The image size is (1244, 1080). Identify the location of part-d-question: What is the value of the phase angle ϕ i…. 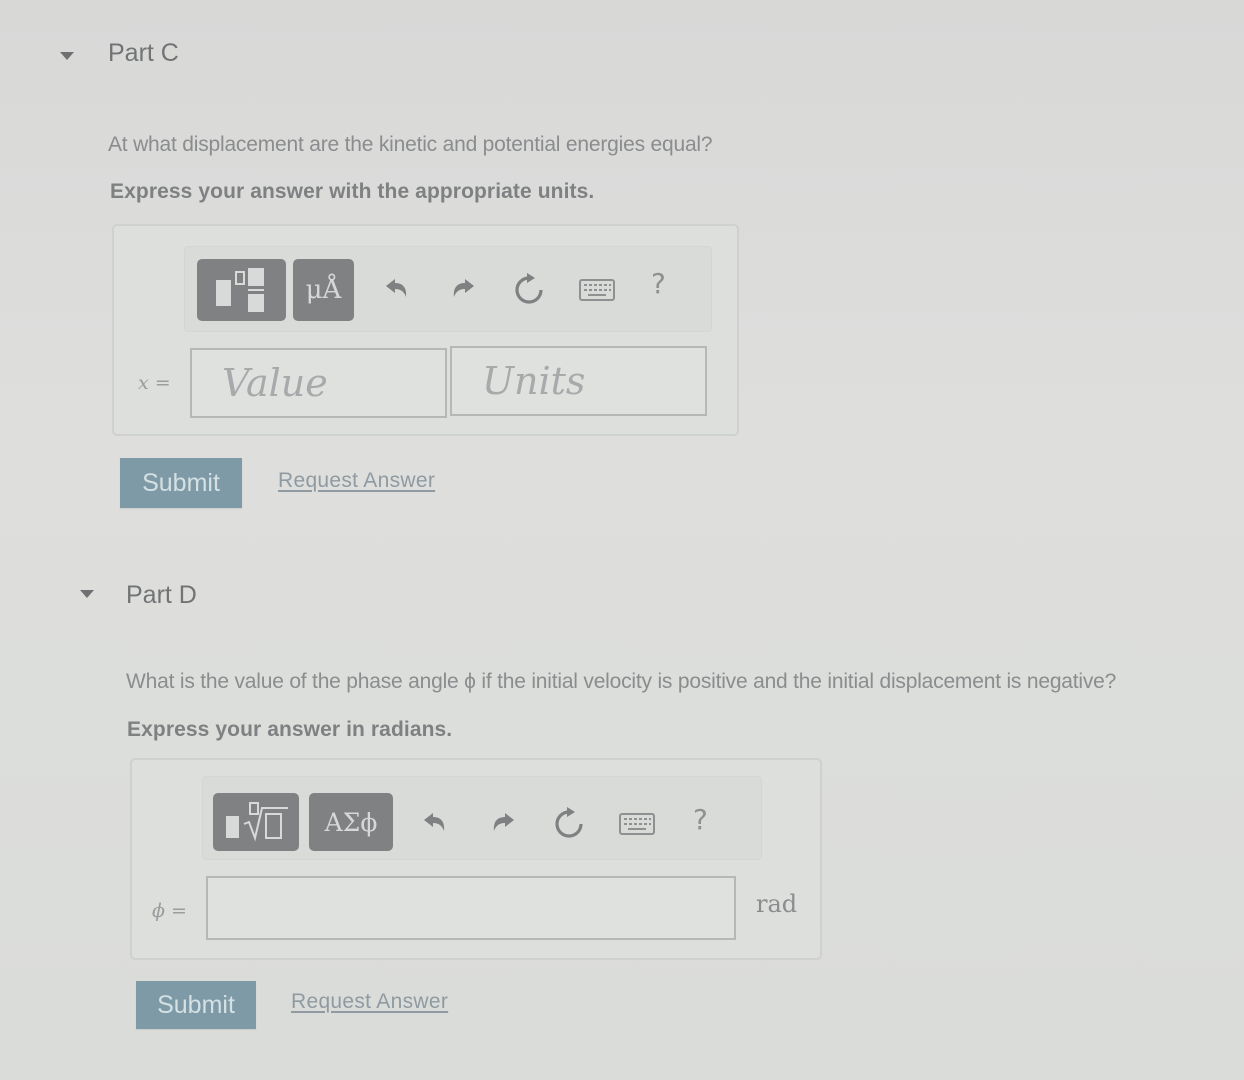
(621, 681).